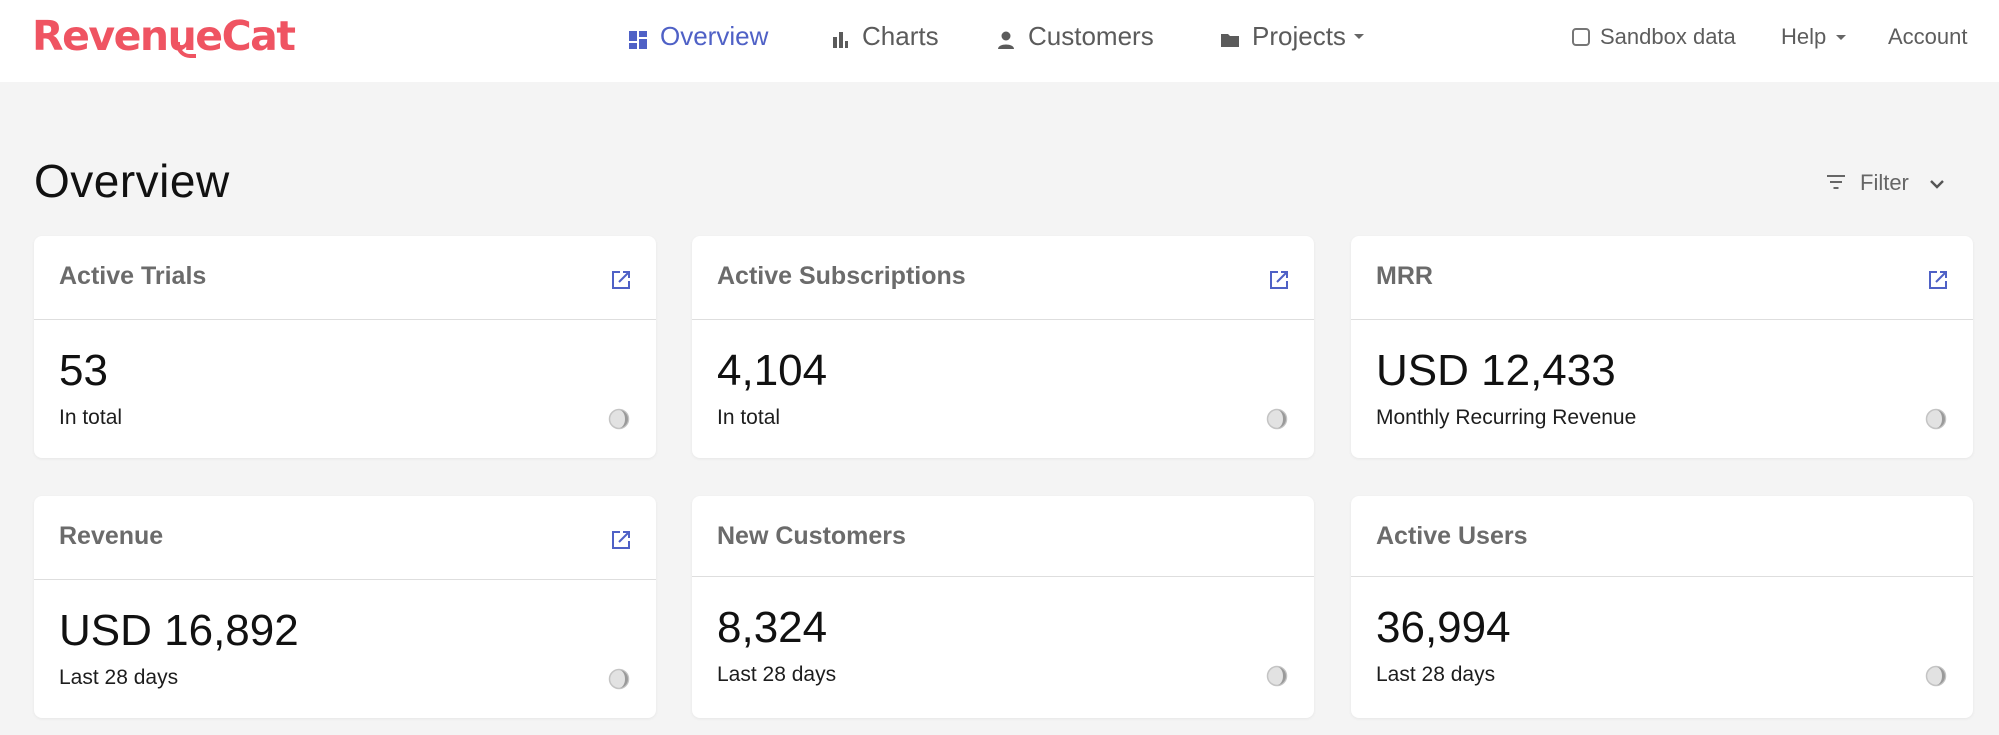 The width and height of the screenshot is (1999, 735). Describe the element at coordinates (1006, 37) in the screenshot. I see `person-icon` at that location.